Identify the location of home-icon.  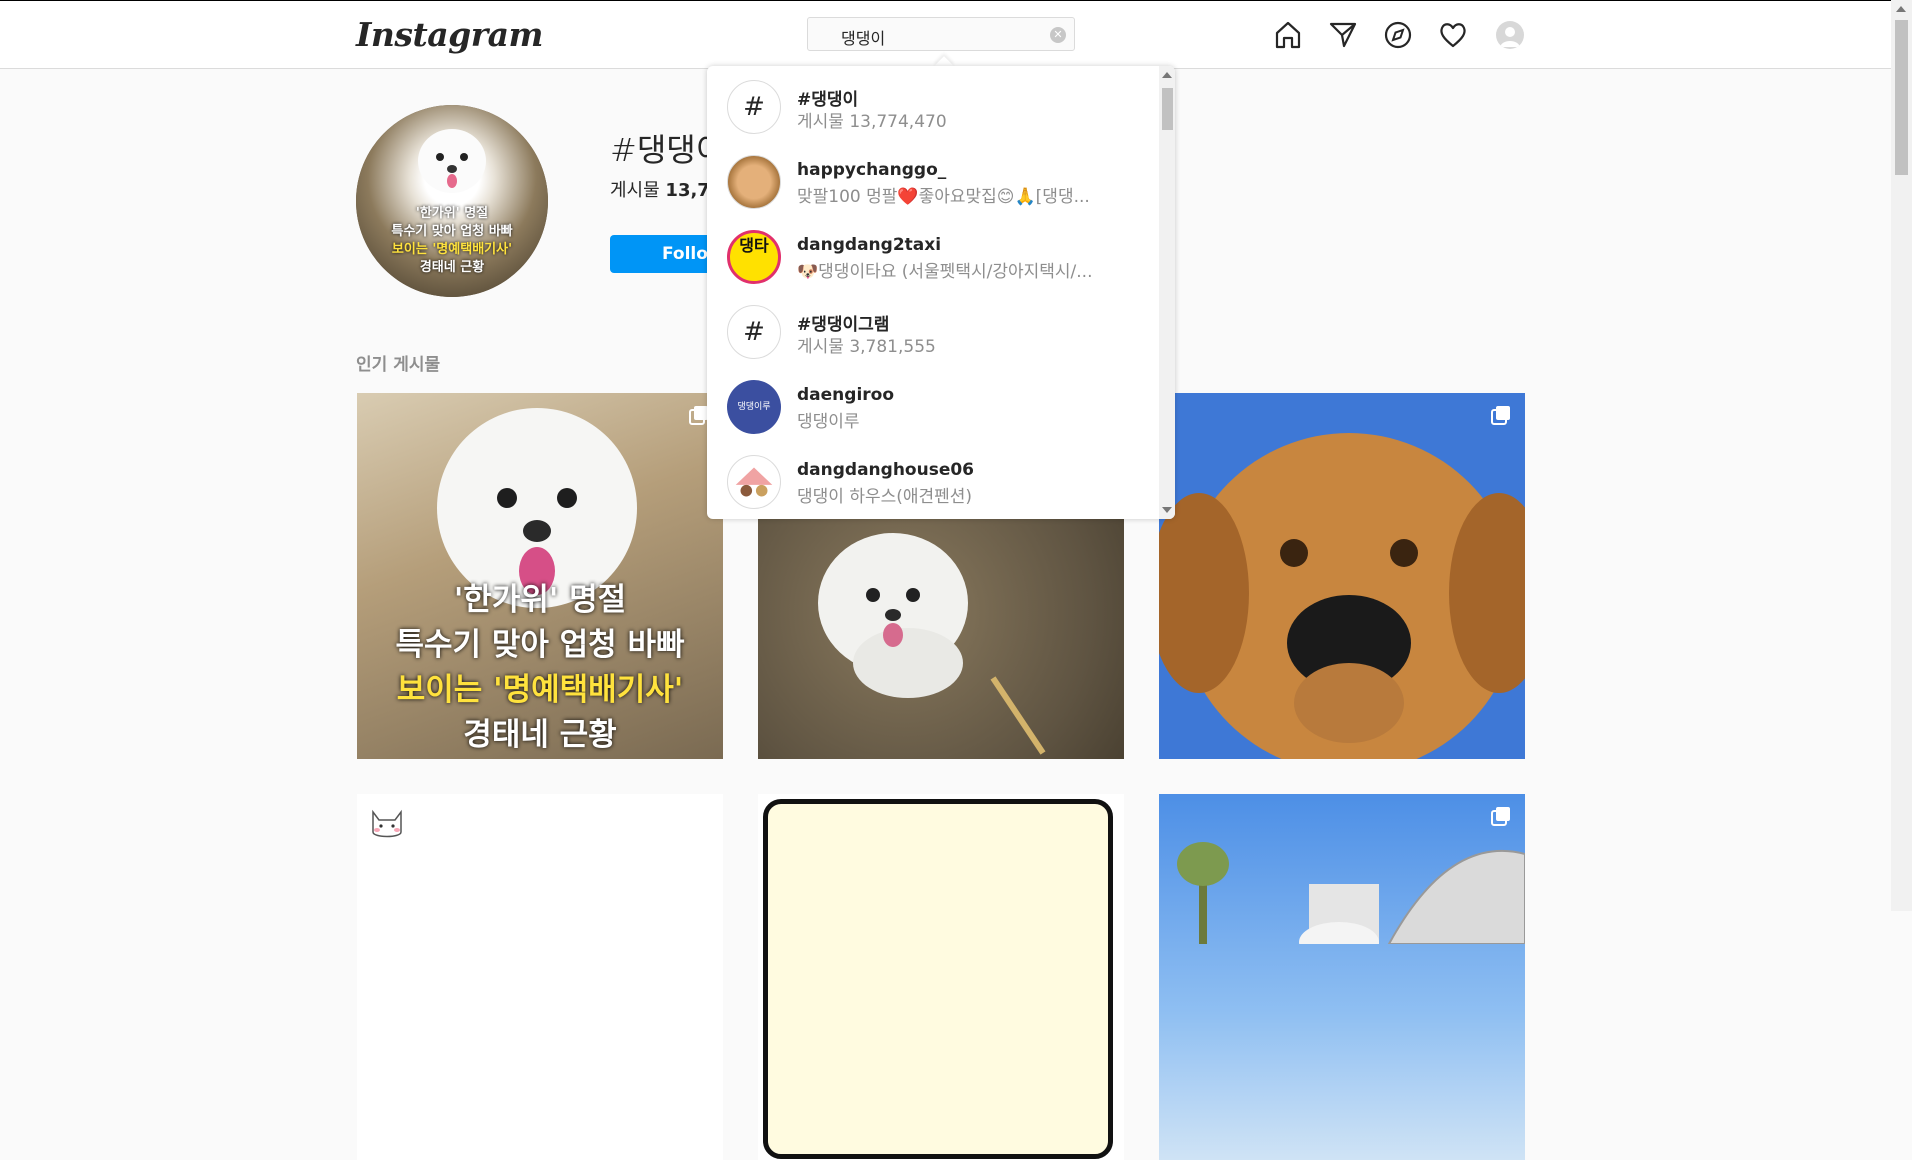
(1288, 35).